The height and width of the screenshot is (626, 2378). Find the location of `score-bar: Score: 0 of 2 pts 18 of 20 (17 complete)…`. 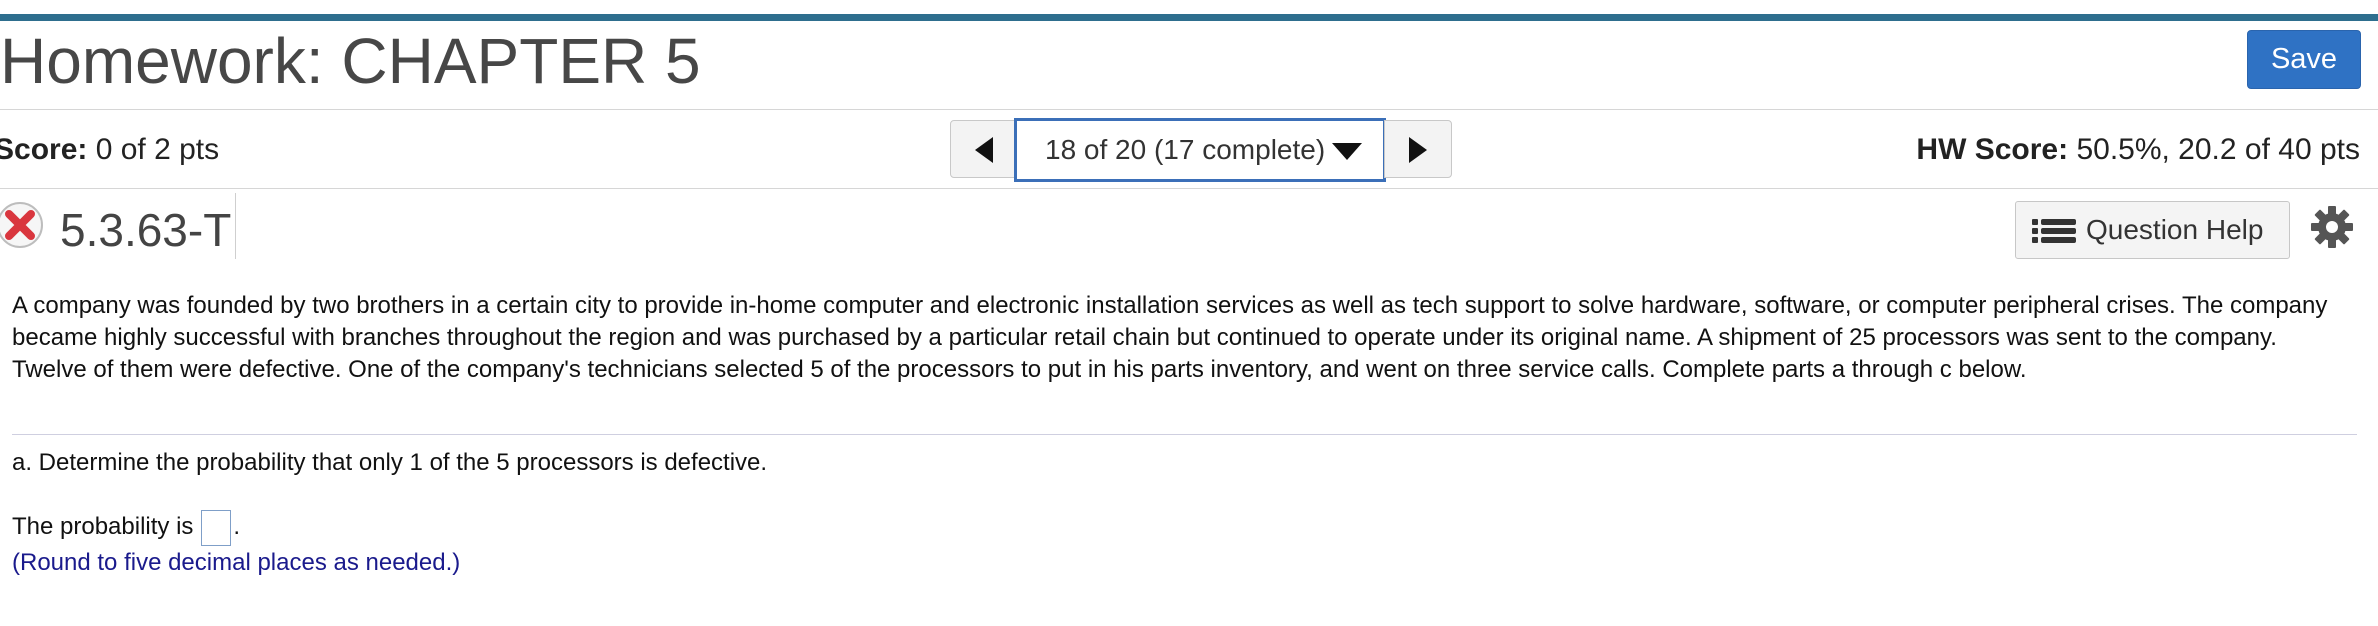

score-bar: Score: 0 of 2 pts 18 of 20 (17 complete)… is located at coordinates (1189, 149).